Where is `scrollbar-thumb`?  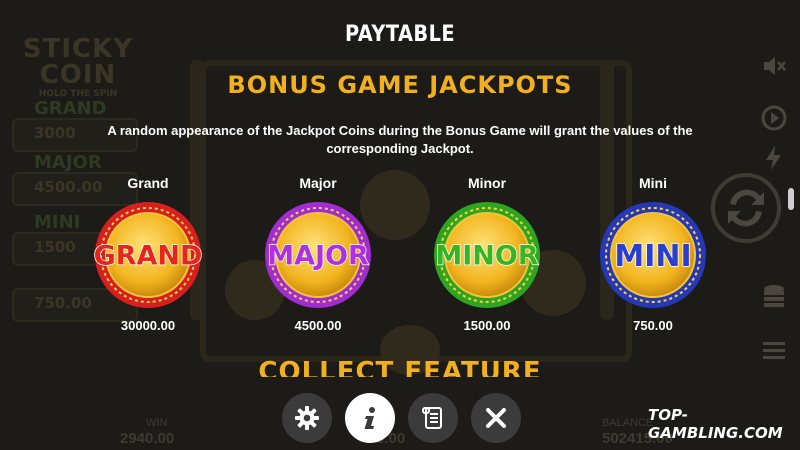 scrollbar-thumb is located at coordinates (791, 199).